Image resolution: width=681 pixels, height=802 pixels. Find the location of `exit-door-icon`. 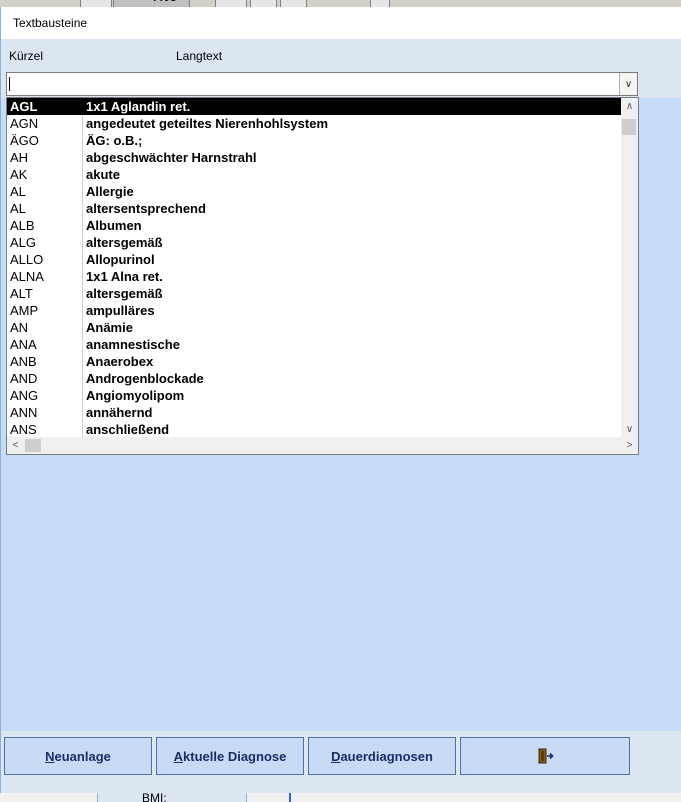

exit-door-icon is located at coordinates (546, 756).